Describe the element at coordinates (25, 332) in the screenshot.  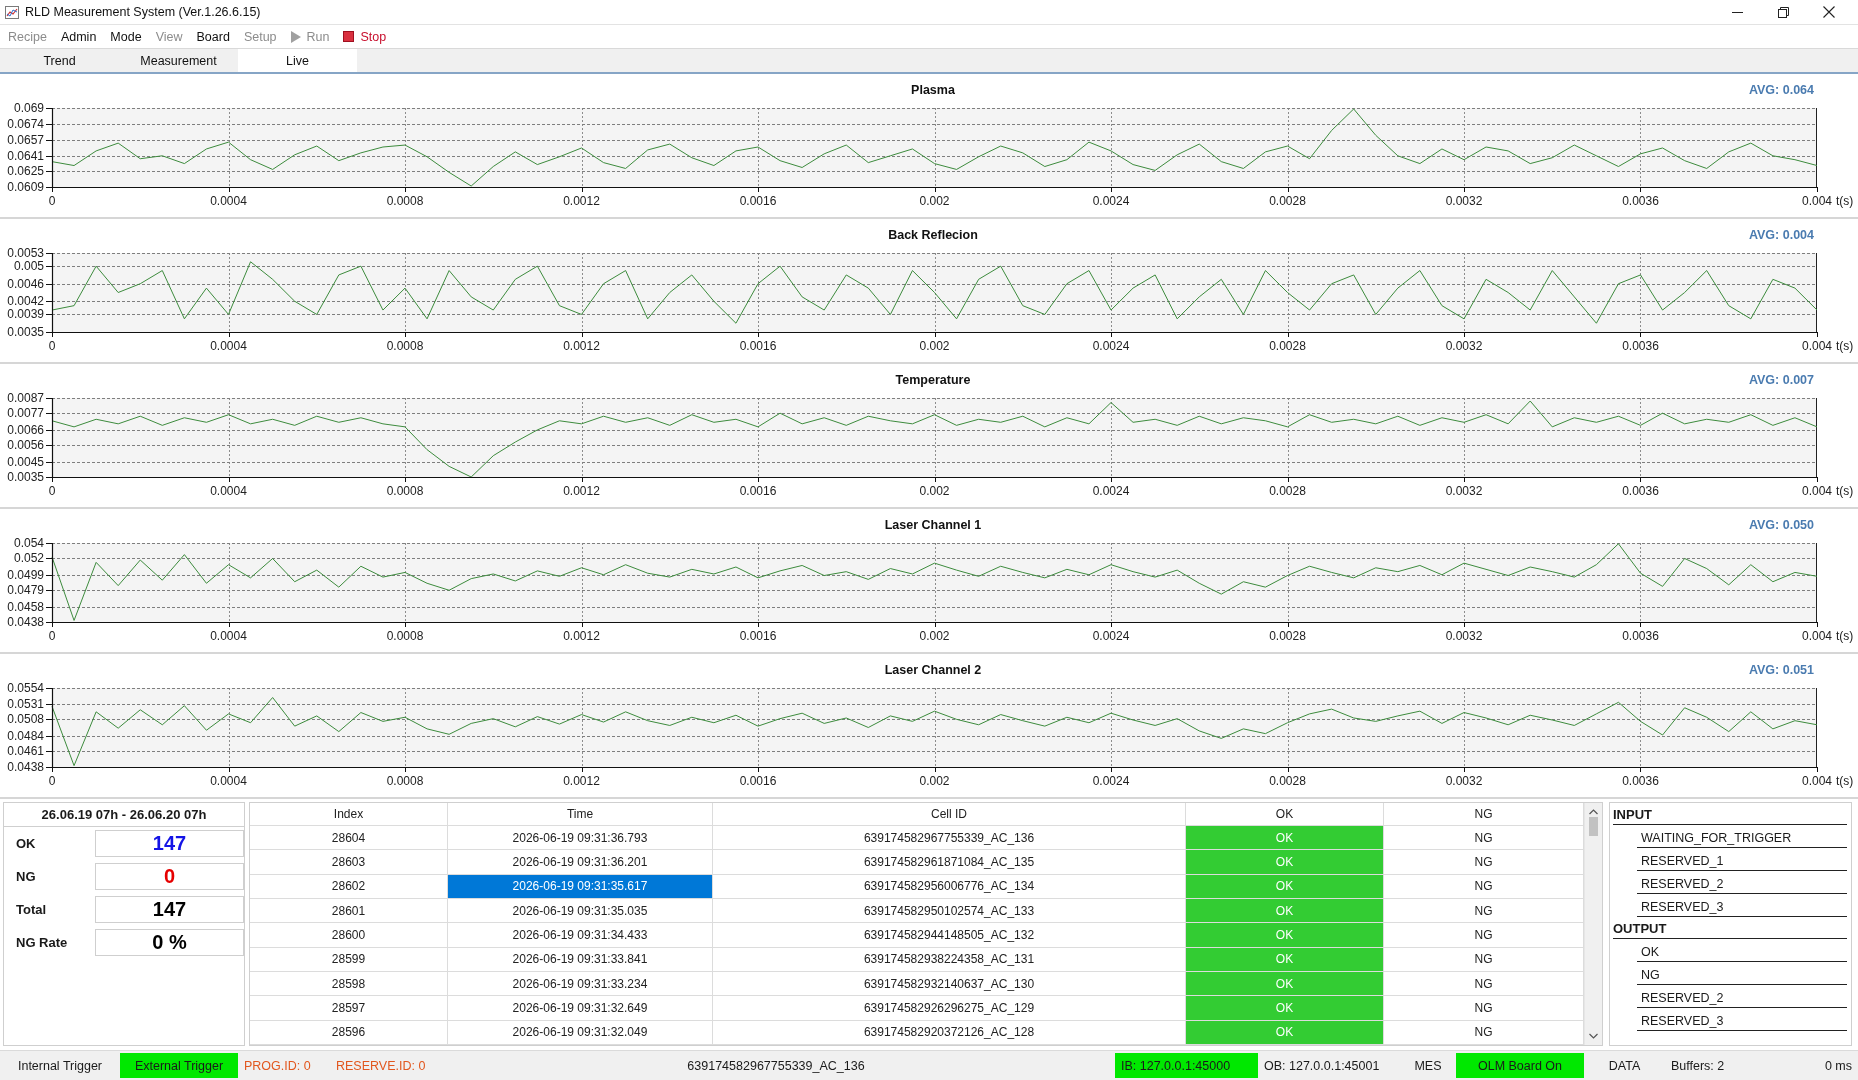
I see `y-tick-label: 0.0035` at that location.